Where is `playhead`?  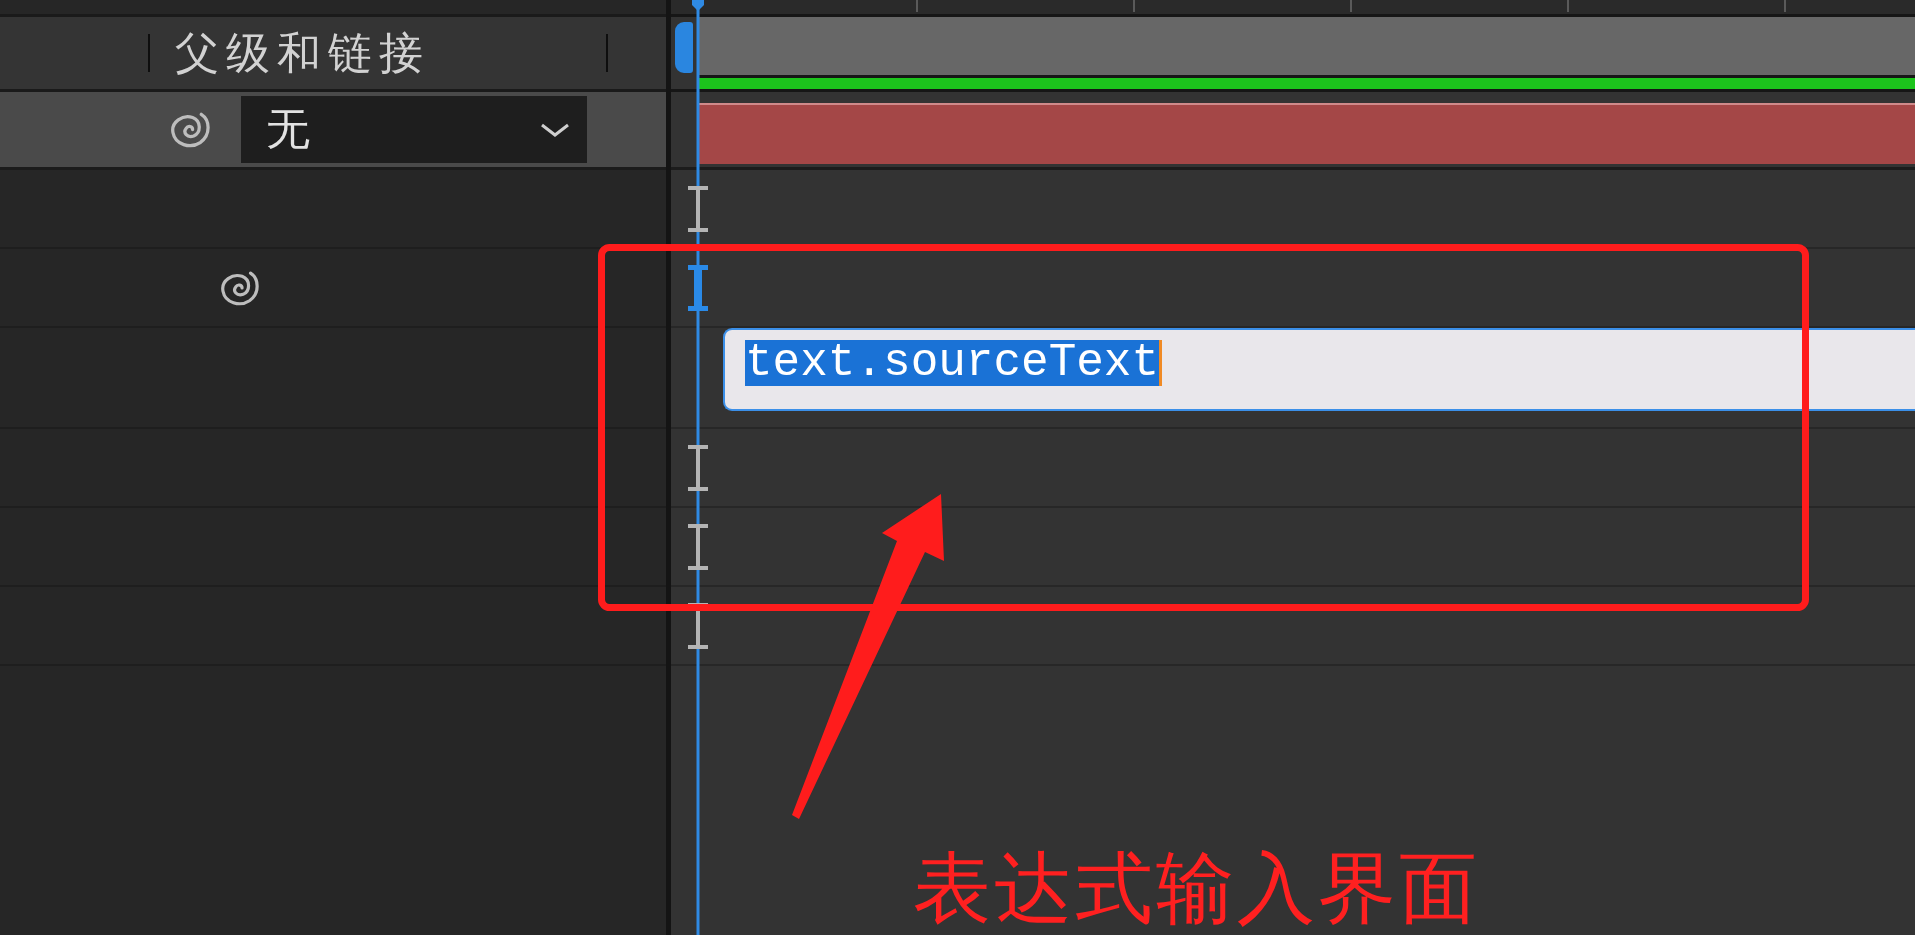 playhead is located at coordinates (698, 467).